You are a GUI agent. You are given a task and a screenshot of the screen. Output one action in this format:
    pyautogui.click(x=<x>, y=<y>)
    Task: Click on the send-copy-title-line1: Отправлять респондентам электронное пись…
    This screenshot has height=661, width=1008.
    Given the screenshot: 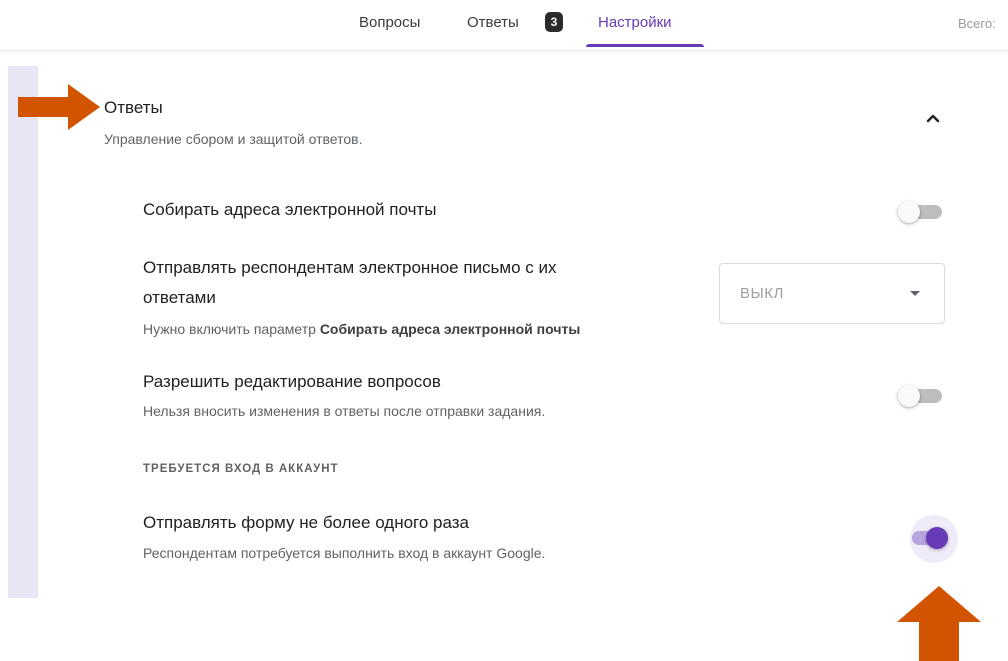 What is the action you would take?
    pyautogui.click(x=350, y=267)
    